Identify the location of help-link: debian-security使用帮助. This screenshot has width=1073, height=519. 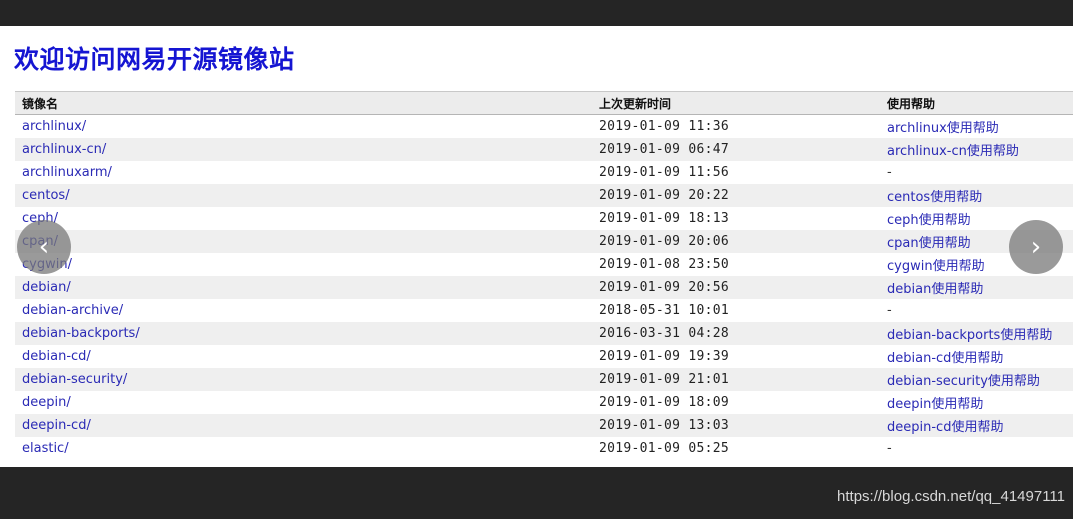
(963, 381).